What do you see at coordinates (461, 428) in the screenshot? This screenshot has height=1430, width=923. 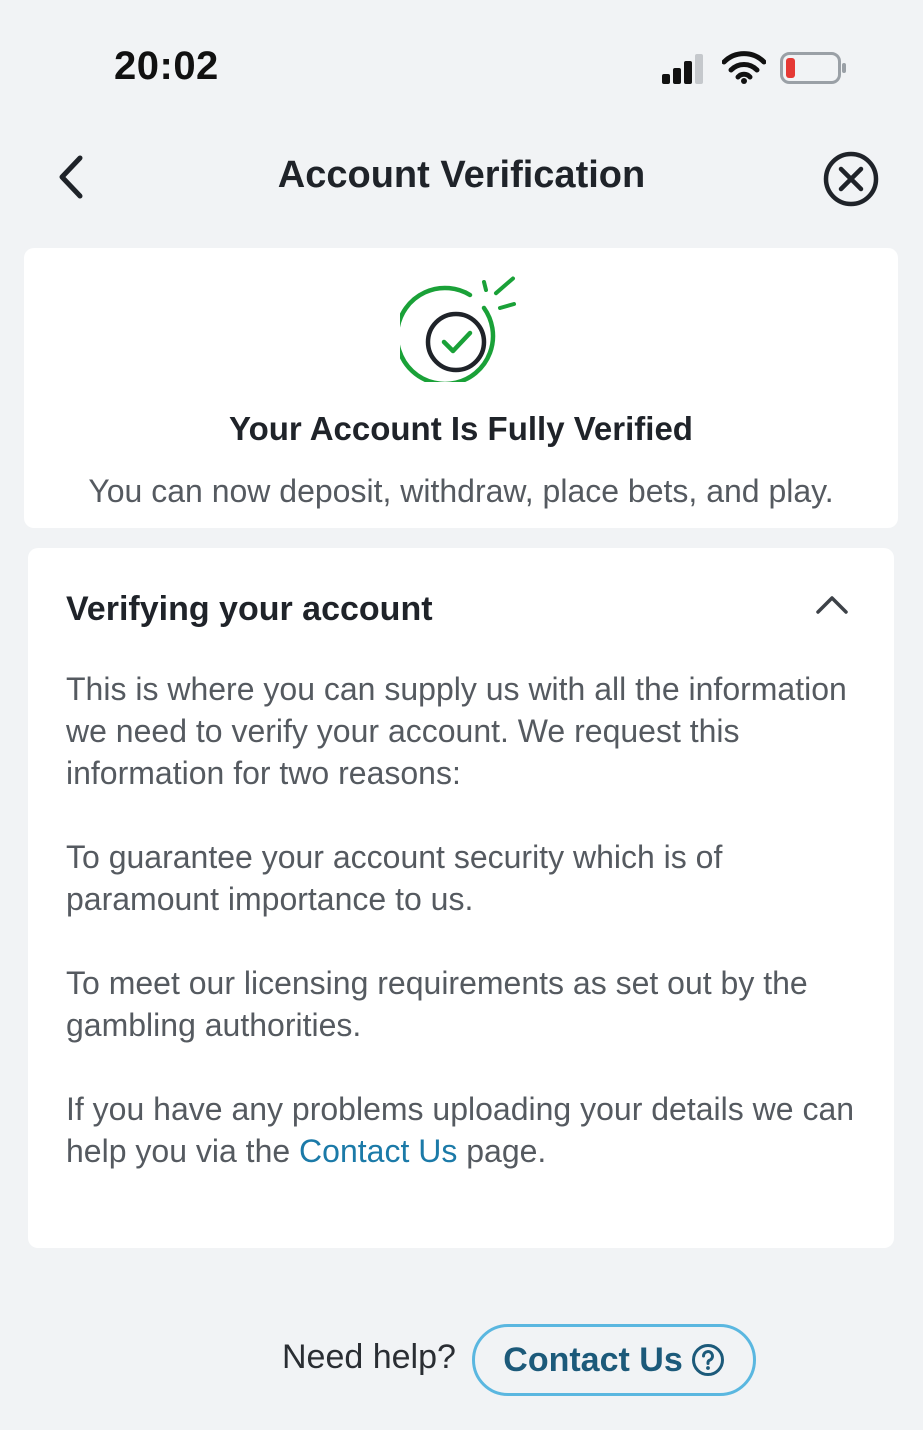 I see `verified-title: Your Account Is Fully Verified` at bounding box center [461, 428].